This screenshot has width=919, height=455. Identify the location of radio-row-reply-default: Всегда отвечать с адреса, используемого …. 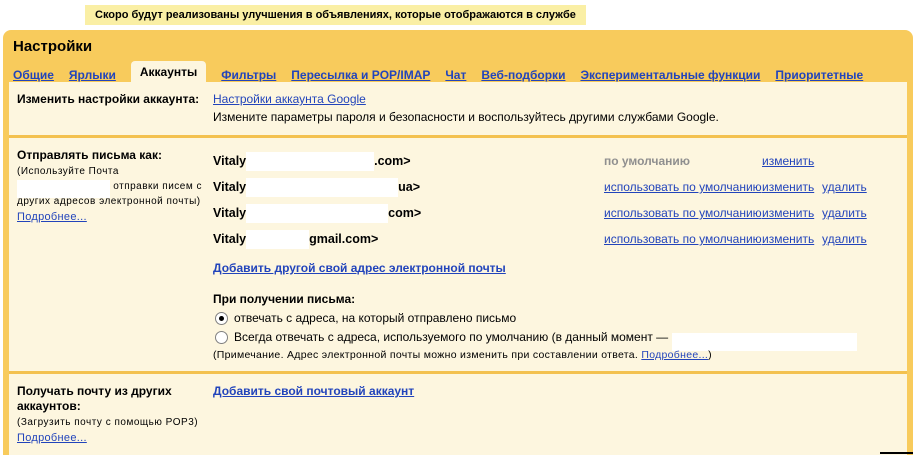
(556, 340).